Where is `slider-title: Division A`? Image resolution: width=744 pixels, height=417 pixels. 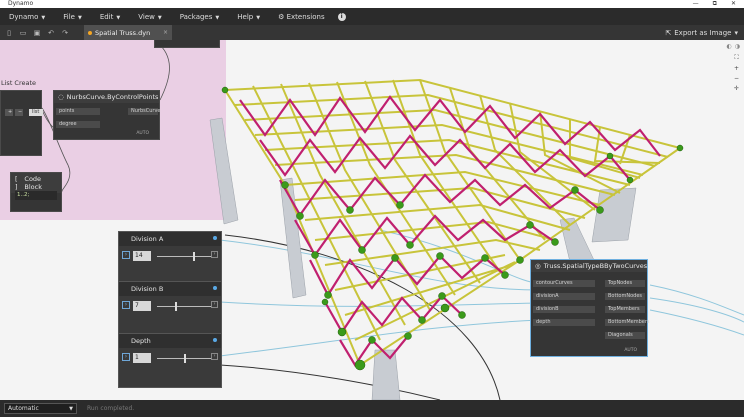
slider-title: Division A is located at coordinates (147, 239).